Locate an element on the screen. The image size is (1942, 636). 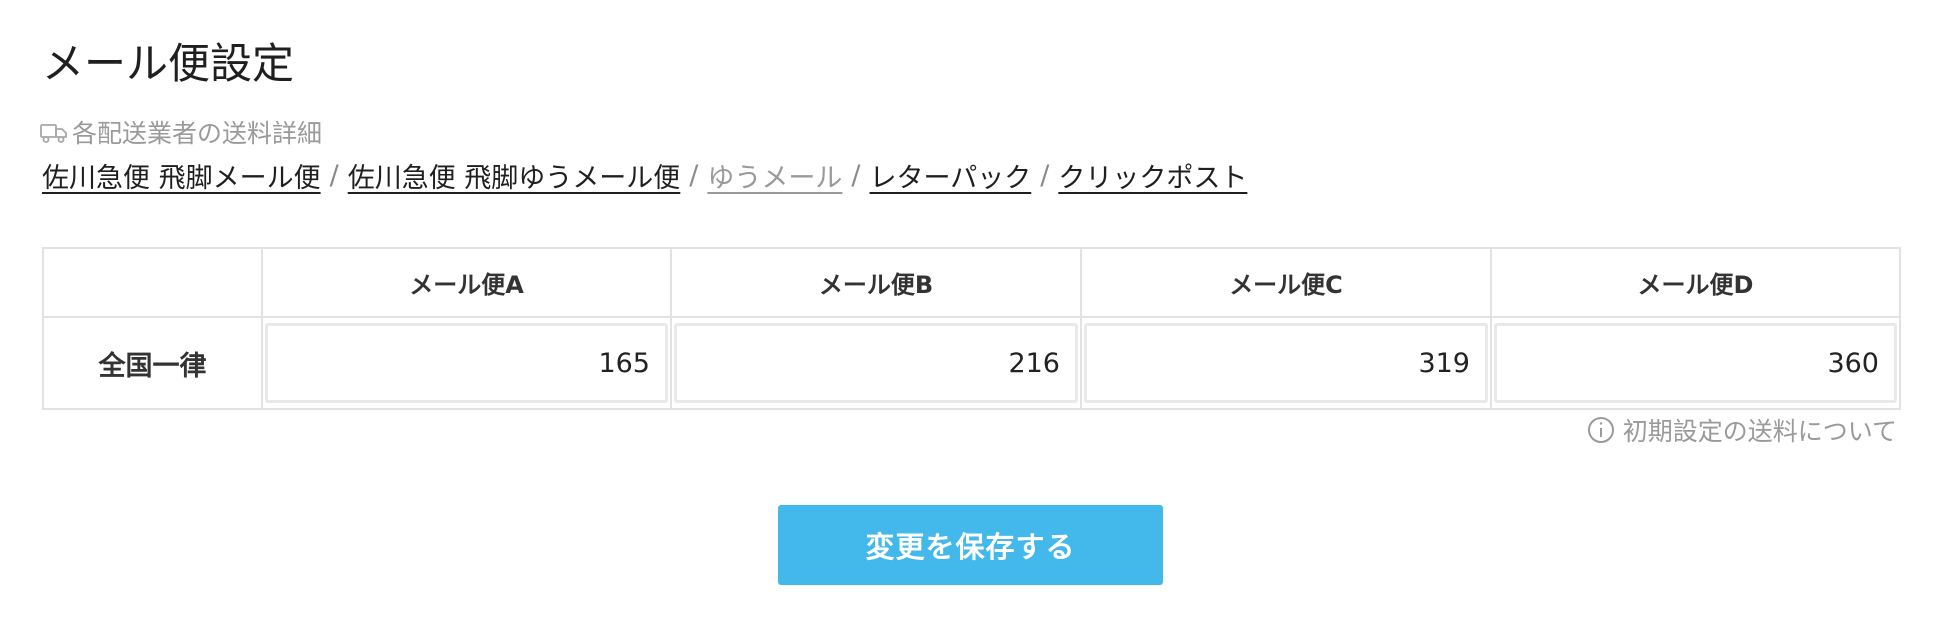
default-fee-info-label: 初期設定の送料について is located at coordinates (1759, 431).